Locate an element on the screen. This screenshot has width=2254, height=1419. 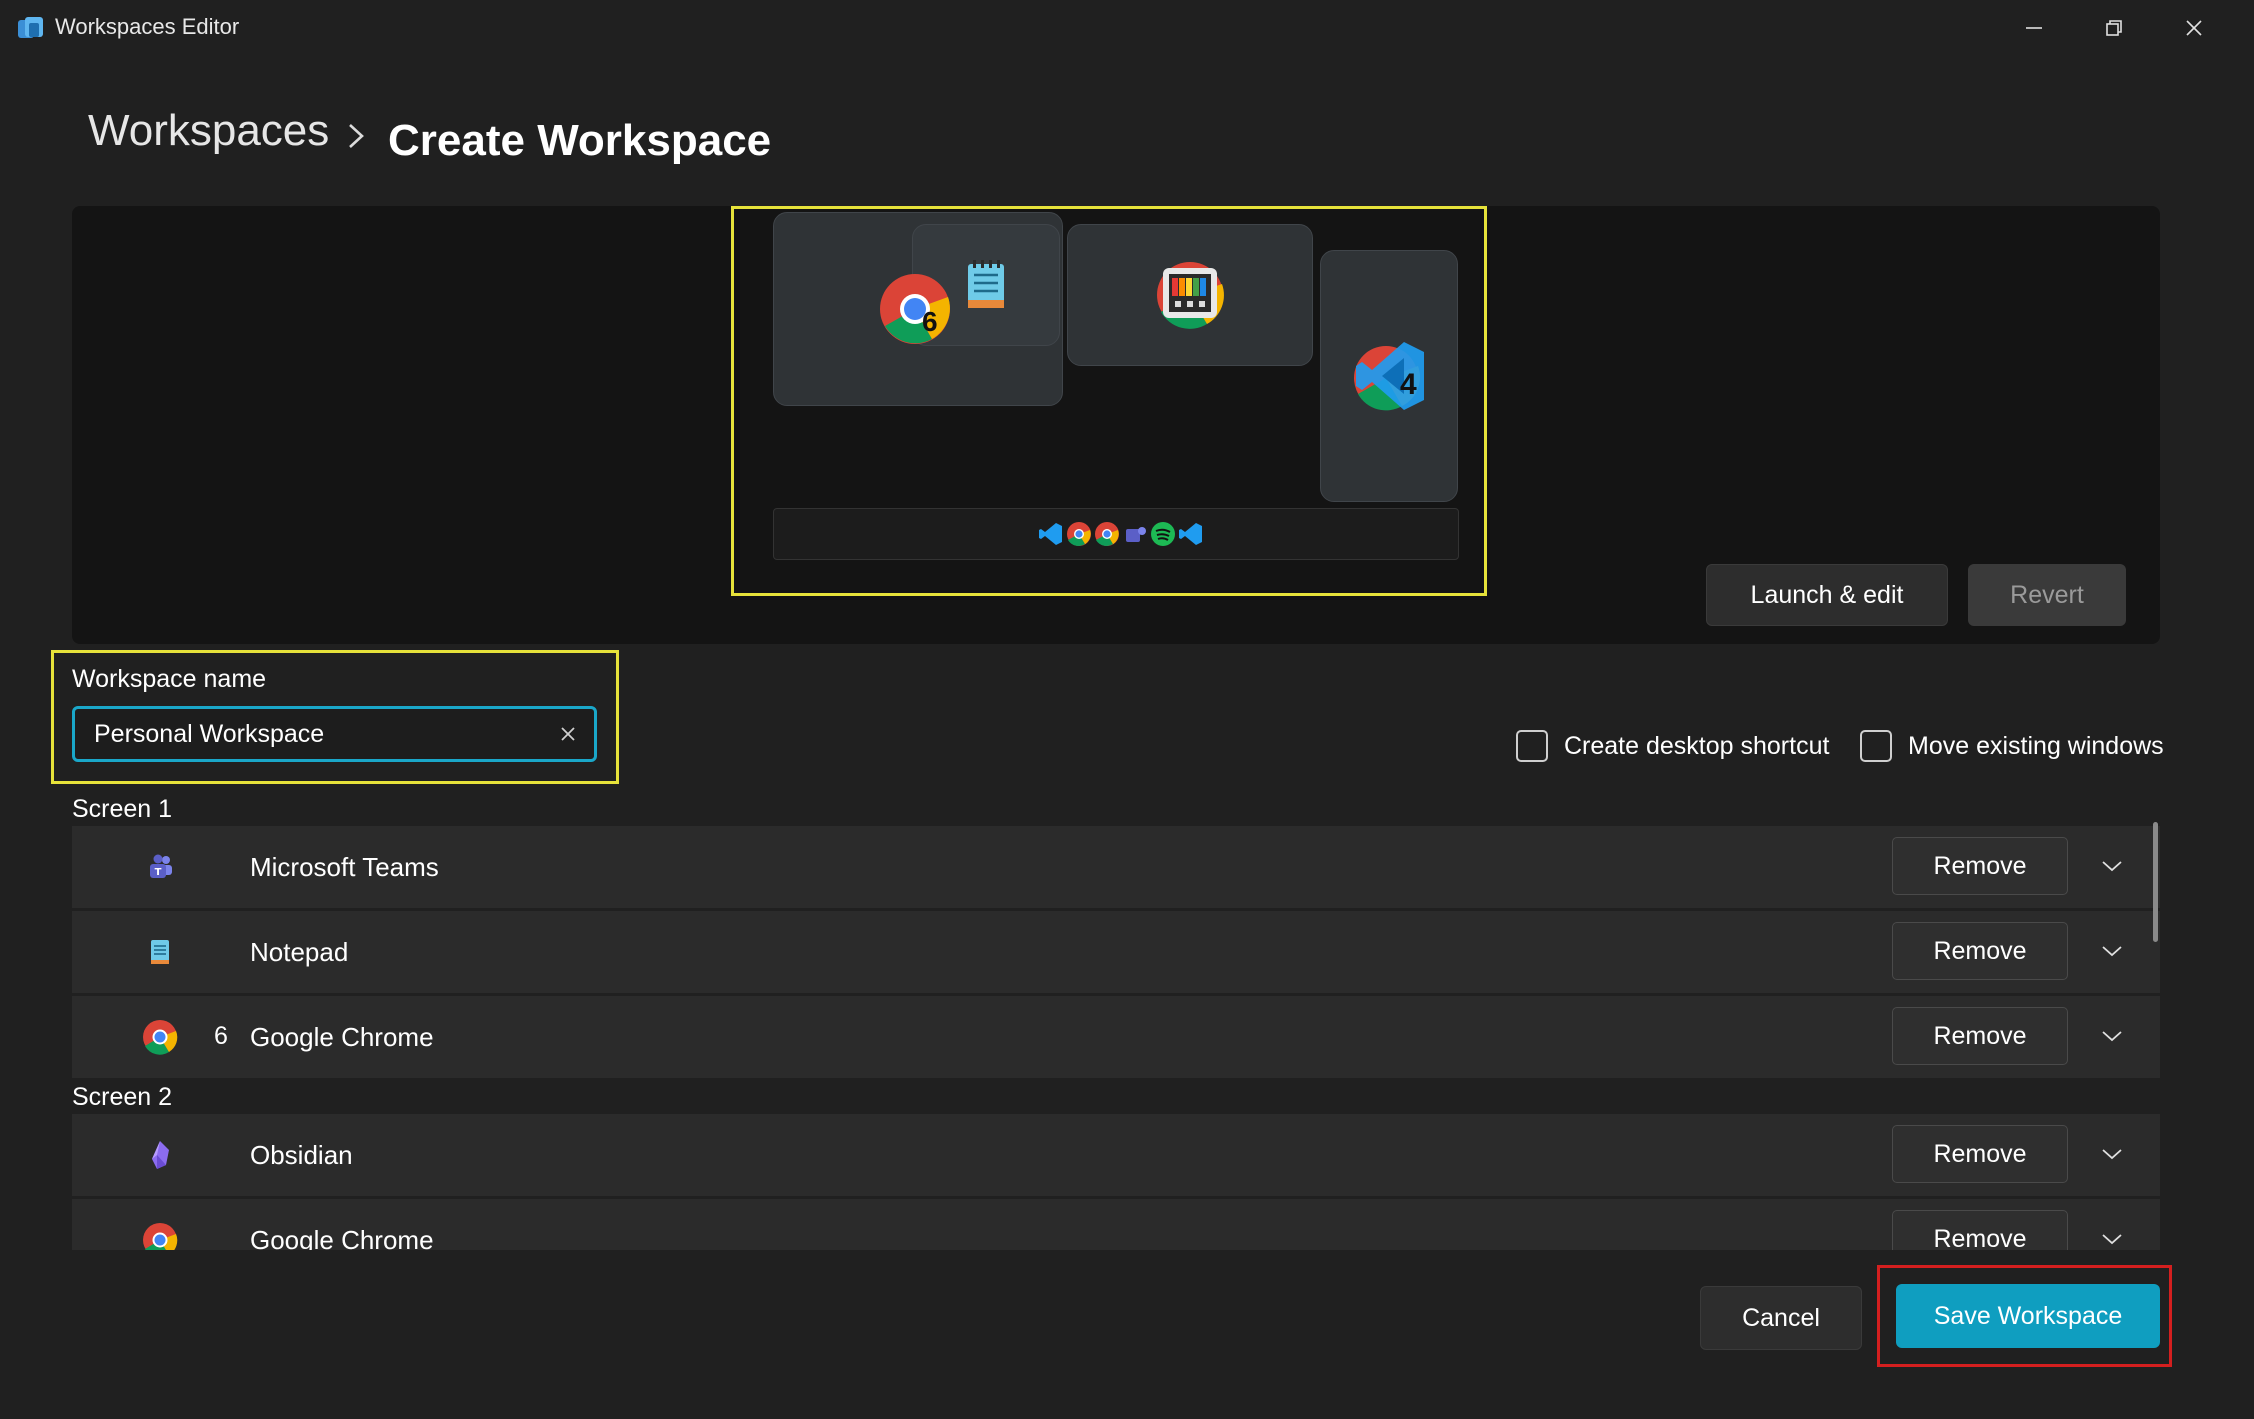
chevron-right-icon is located at coordinates (356, 136).